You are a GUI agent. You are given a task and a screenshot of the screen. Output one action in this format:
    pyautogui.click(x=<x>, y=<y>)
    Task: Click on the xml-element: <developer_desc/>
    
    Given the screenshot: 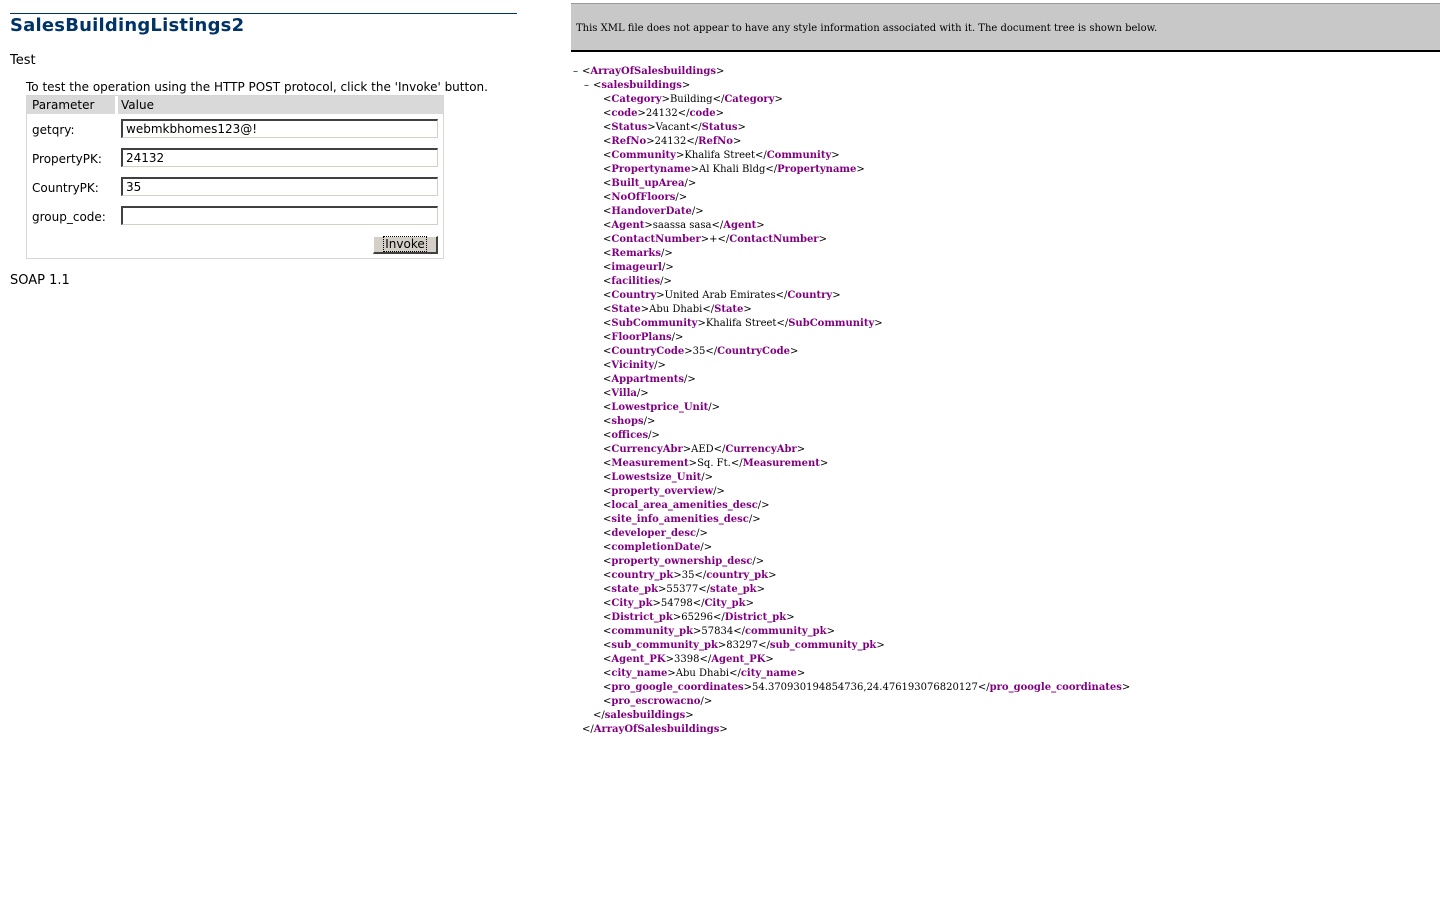 What is the action you would take?
    pyautogui.click(x=655, y=533)
    